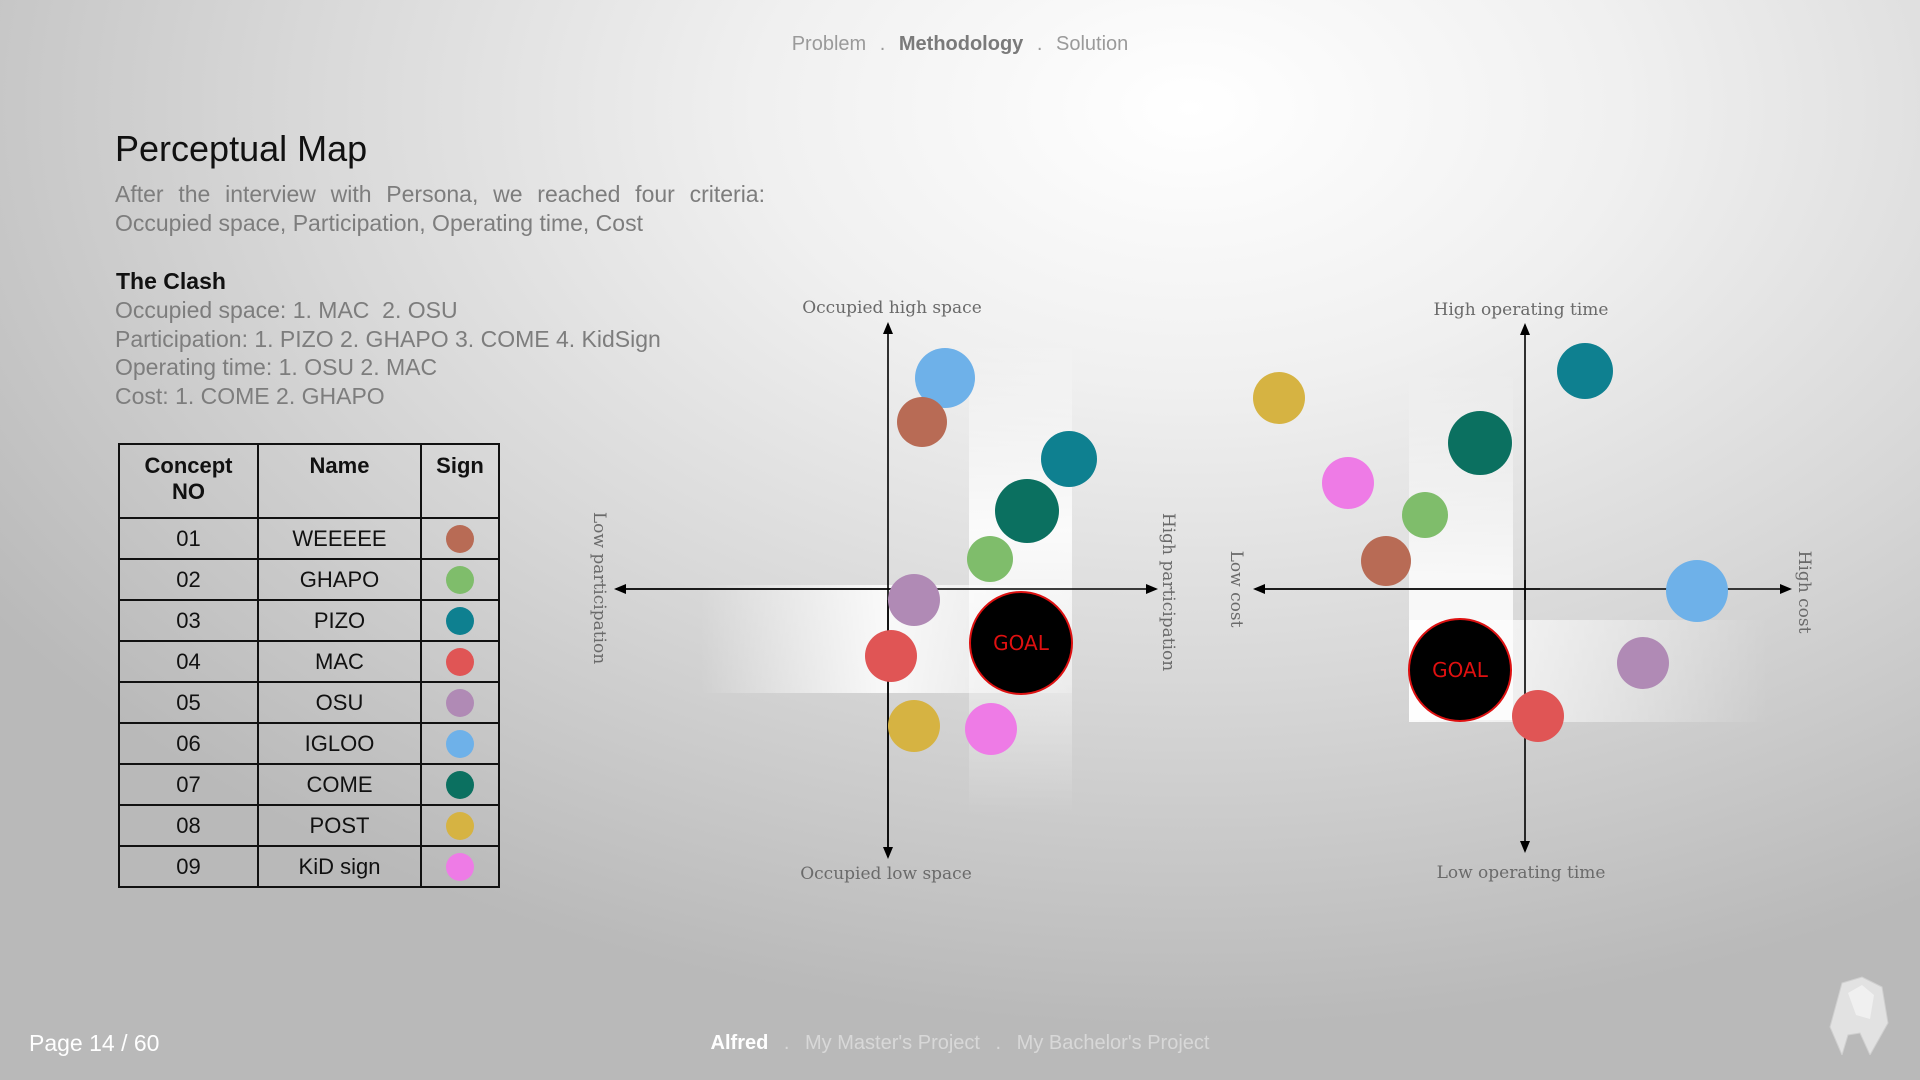  Describe the element at coordinates (1697, 591) in the screenshot. I see `concept-circle-igloo` at that location.